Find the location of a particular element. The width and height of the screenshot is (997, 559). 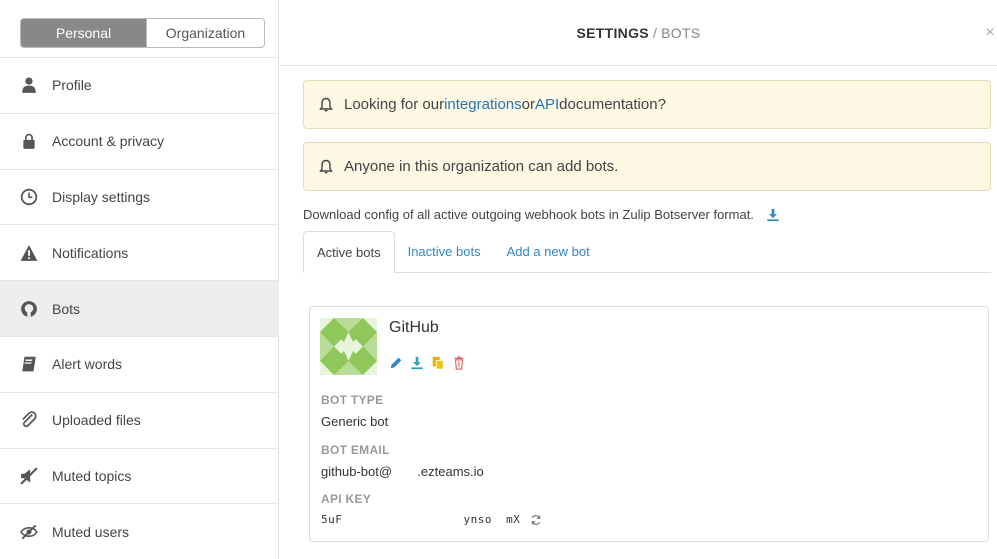

bot-type-value: Generic bot is located at coordinates (355, 421).